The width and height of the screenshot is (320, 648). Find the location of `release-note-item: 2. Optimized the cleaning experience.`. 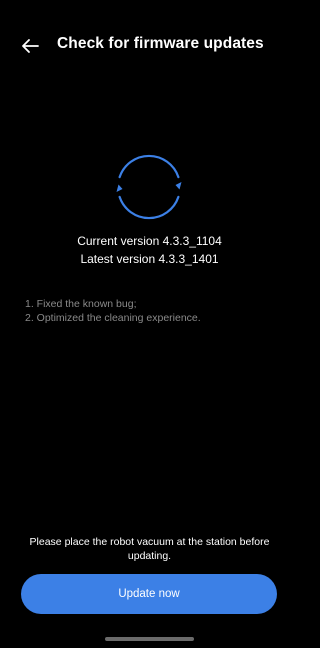

release-note-item: 2. Optimized the cleaning experience. is located at coordinates (113, 318).